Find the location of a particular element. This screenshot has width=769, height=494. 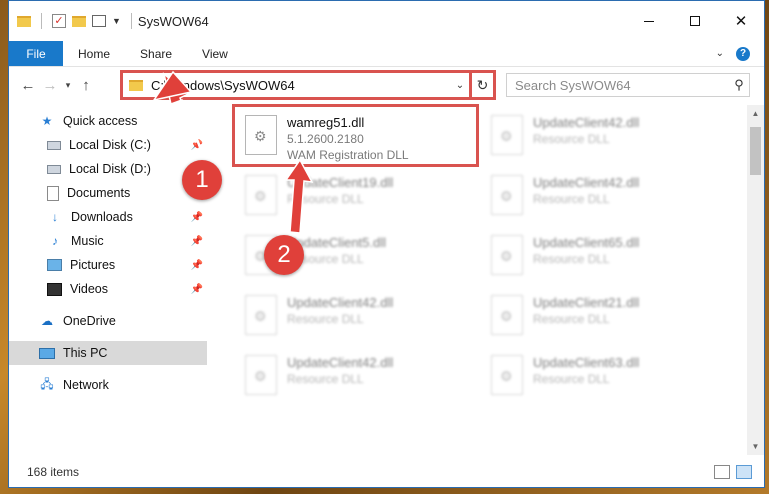

step-badge-1: 1 is located at coordinates (202, 180).